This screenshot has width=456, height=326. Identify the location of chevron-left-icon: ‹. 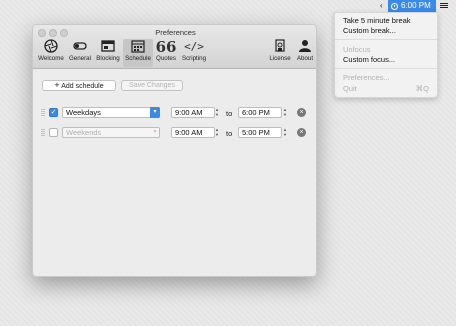
(381, 5).